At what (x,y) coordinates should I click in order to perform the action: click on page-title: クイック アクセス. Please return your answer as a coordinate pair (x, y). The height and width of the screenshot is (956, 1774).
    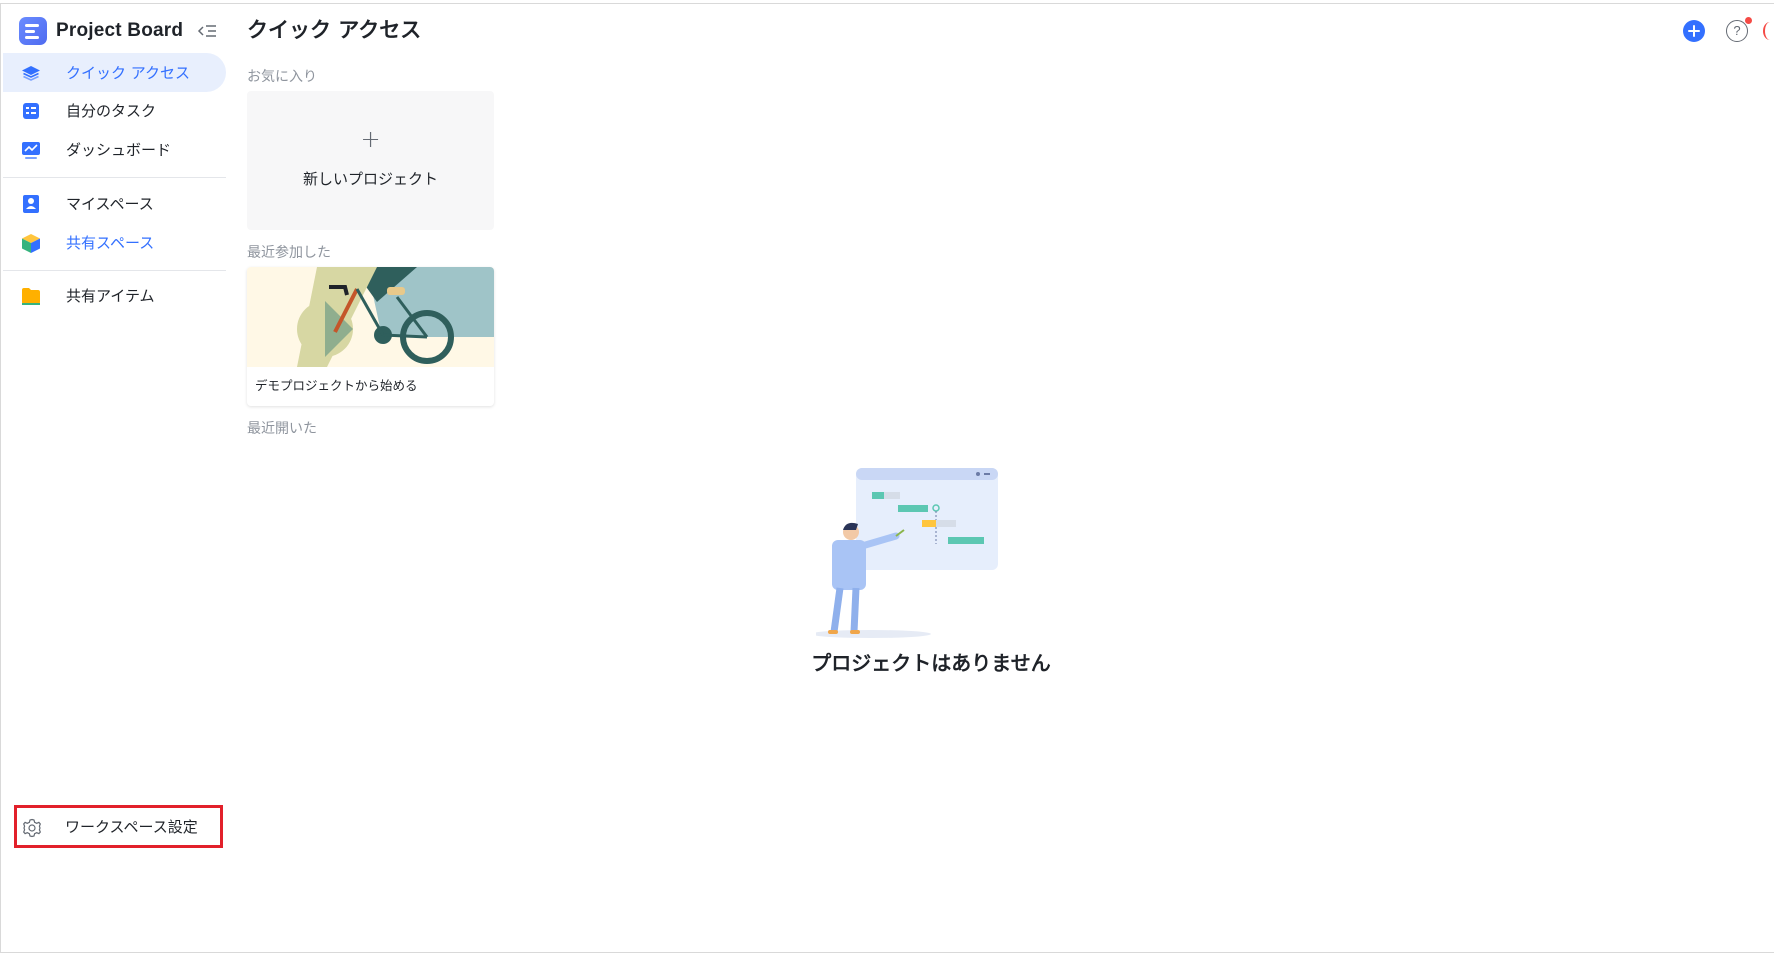
    Looking at the image, I should click on (334, 30).